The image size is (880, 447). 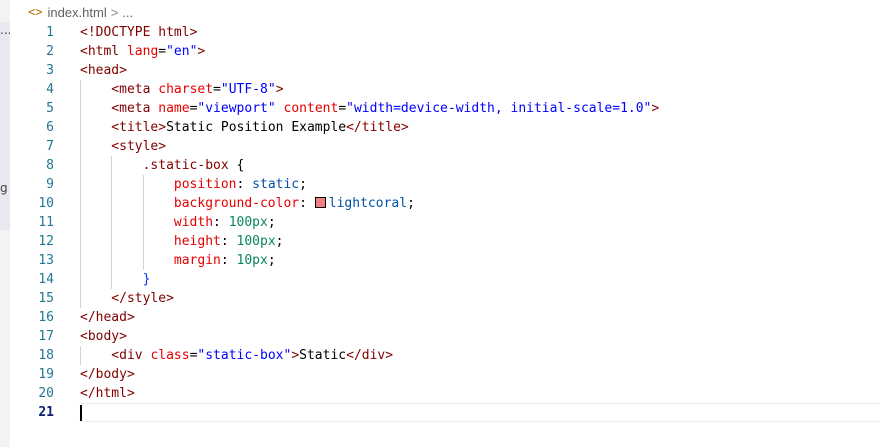 I want to click on line-number: 14, so click(x=46, y=279).